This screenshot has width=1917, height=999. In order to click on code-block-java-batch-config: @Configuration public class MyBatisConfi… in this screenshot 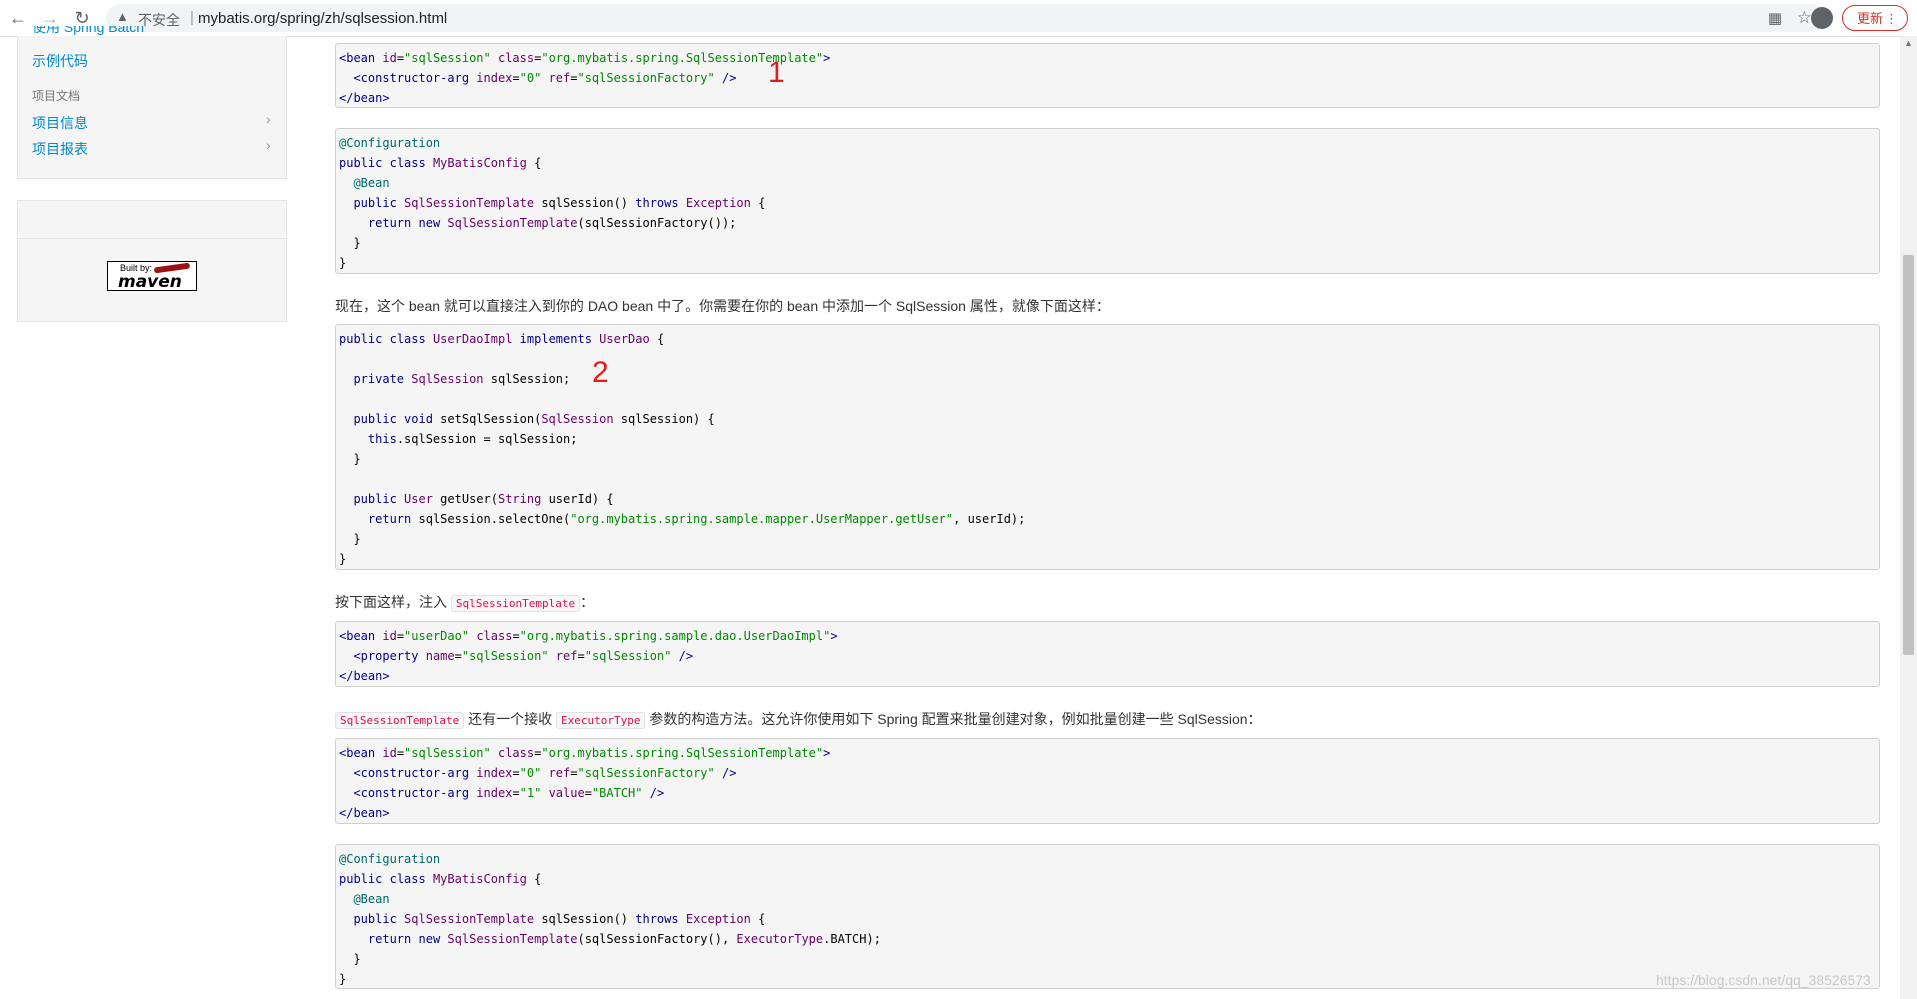, I will do `click(1107, 916)`.